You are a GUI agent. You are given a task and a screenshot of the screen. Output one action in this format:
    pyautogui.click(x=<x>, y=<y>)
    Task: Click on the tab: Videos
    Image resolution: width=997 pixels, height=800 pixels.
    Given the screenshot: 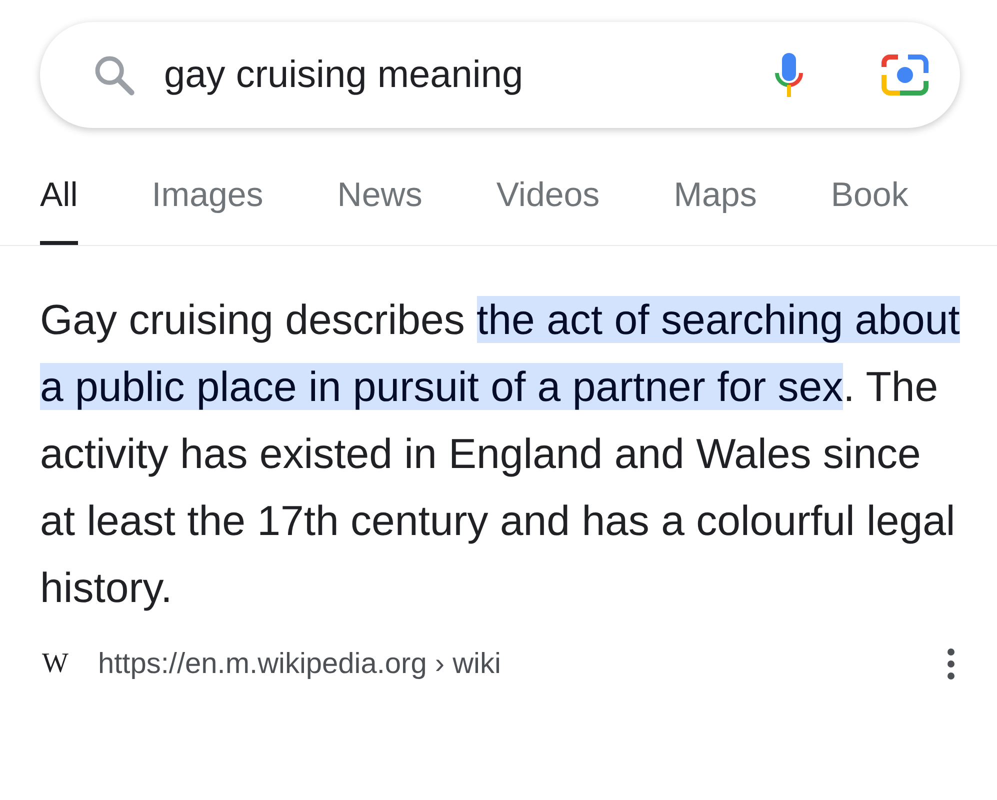 What is the action you would take?
    pyautogui.click(x=548, y=210)
    